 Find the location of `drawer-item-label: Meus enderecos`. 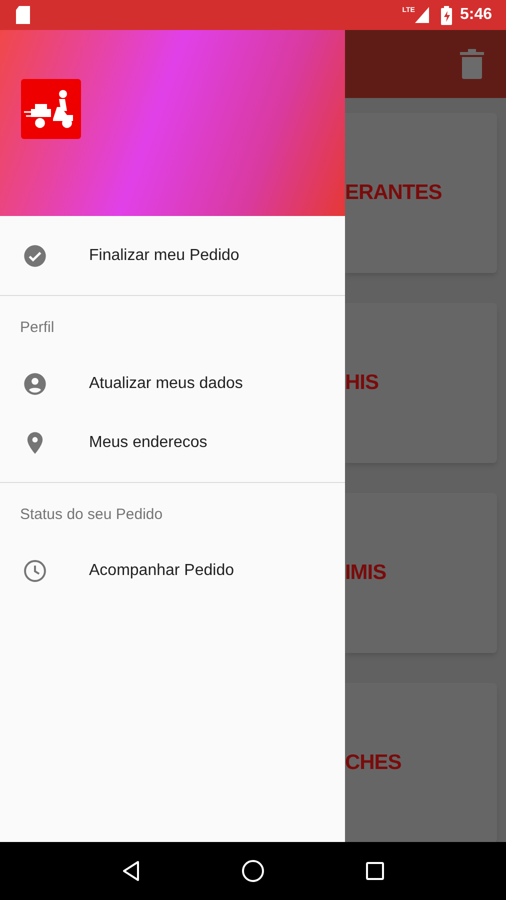

drawer-item-label: Meus enderecos is located at coordinates (148, 442).